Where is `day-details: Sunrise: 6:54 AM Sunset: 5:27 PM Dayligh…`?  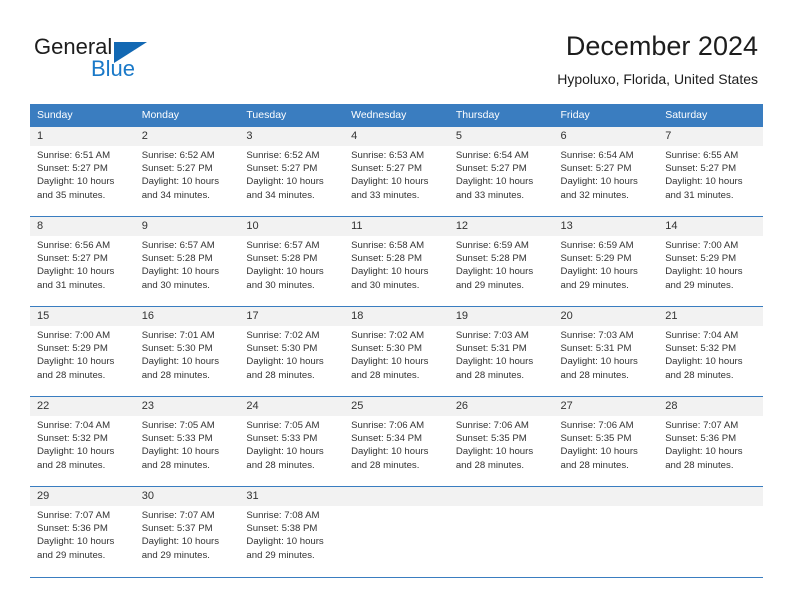 day-details: Sunrise: 6:54 AM Sunset: 5:27 PM Dayligh… is located at coordinates (501, 174).